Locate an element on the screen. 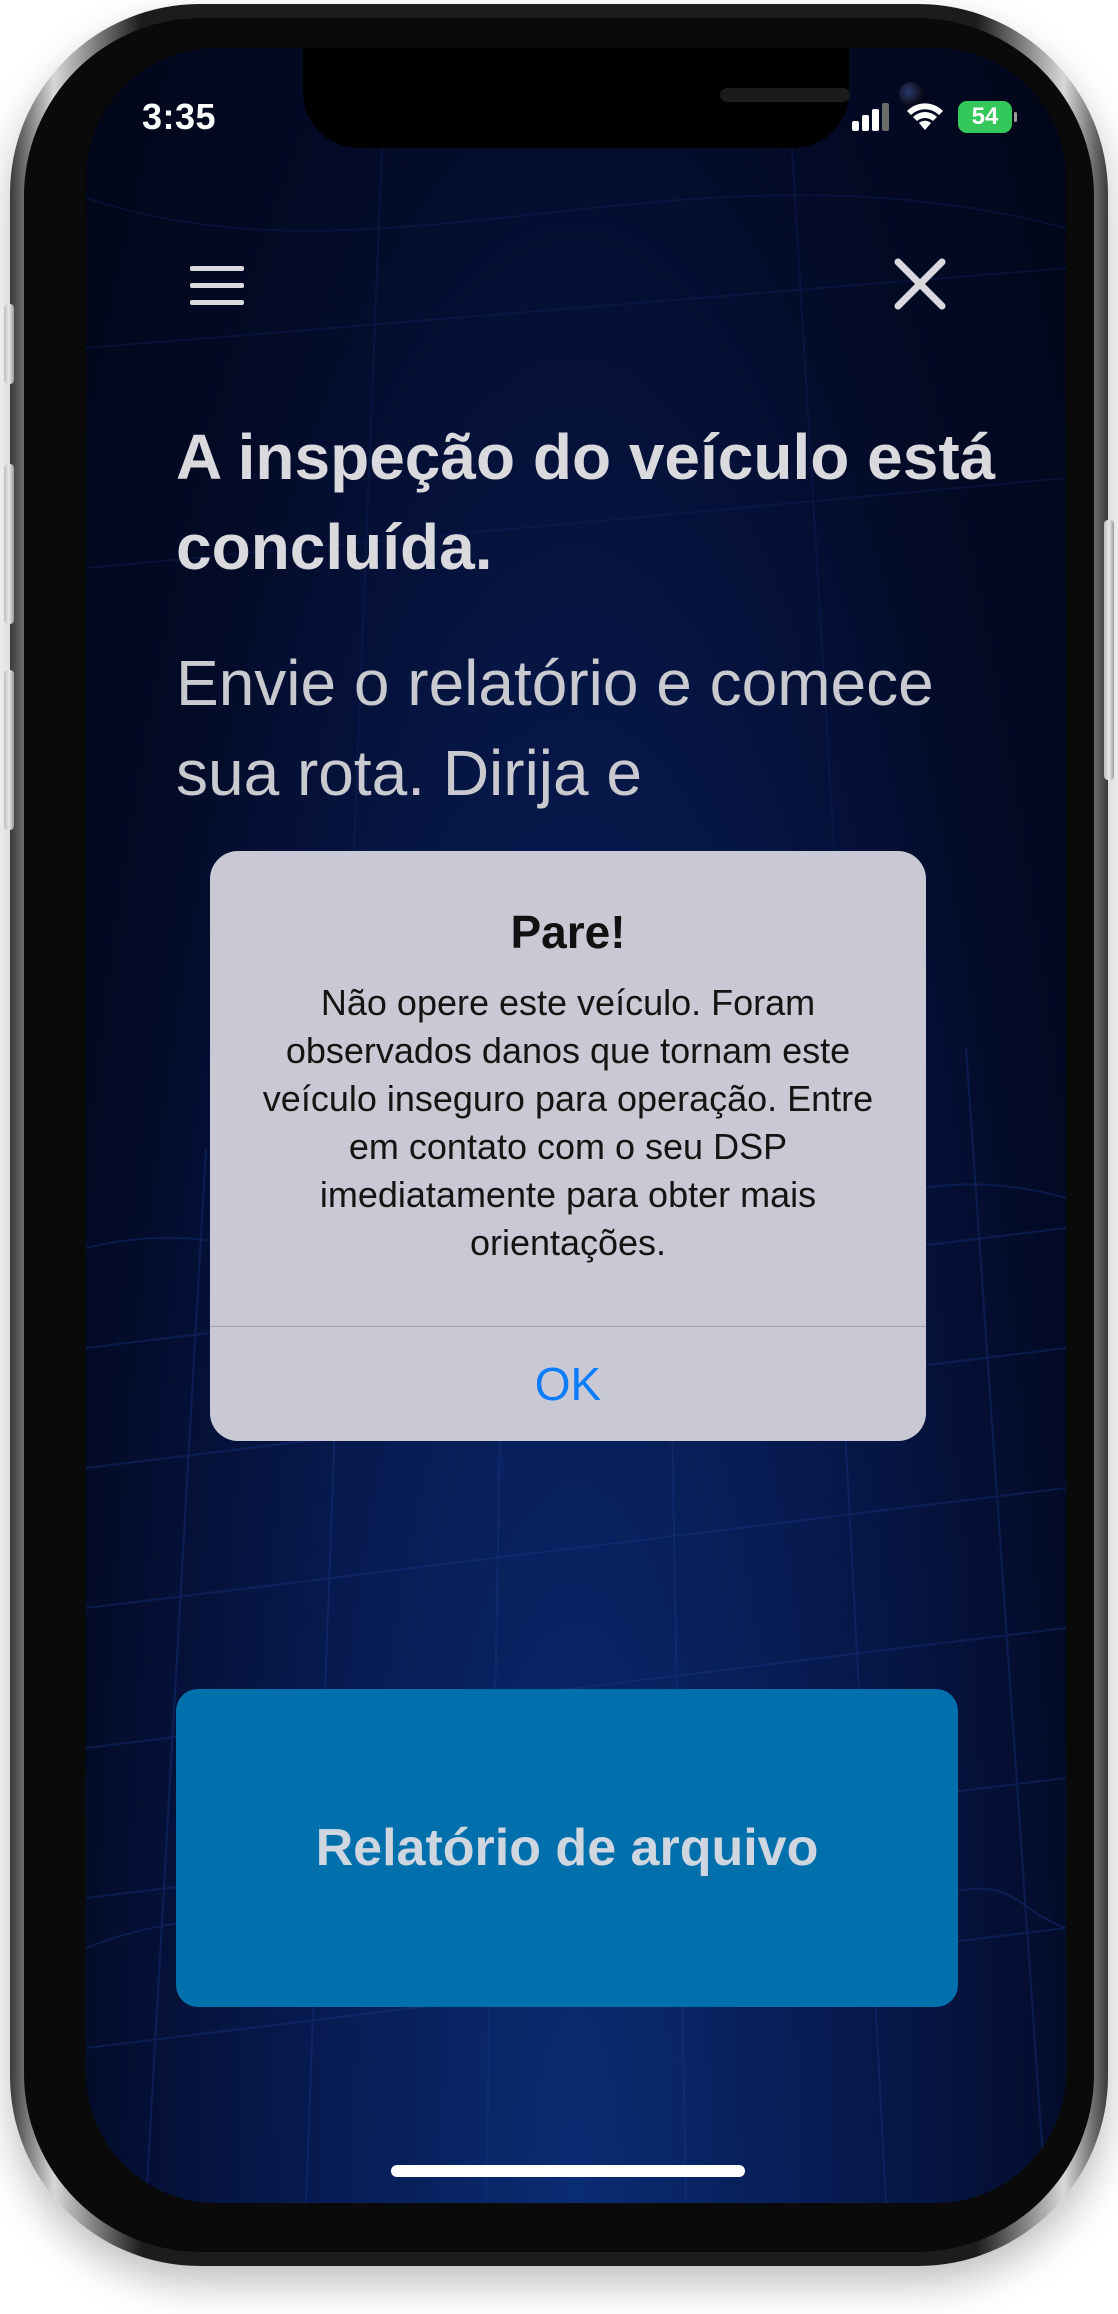 The height and width of the screenshot is (2314, 1118). volume-down-button is located at coordinates (9, 750).